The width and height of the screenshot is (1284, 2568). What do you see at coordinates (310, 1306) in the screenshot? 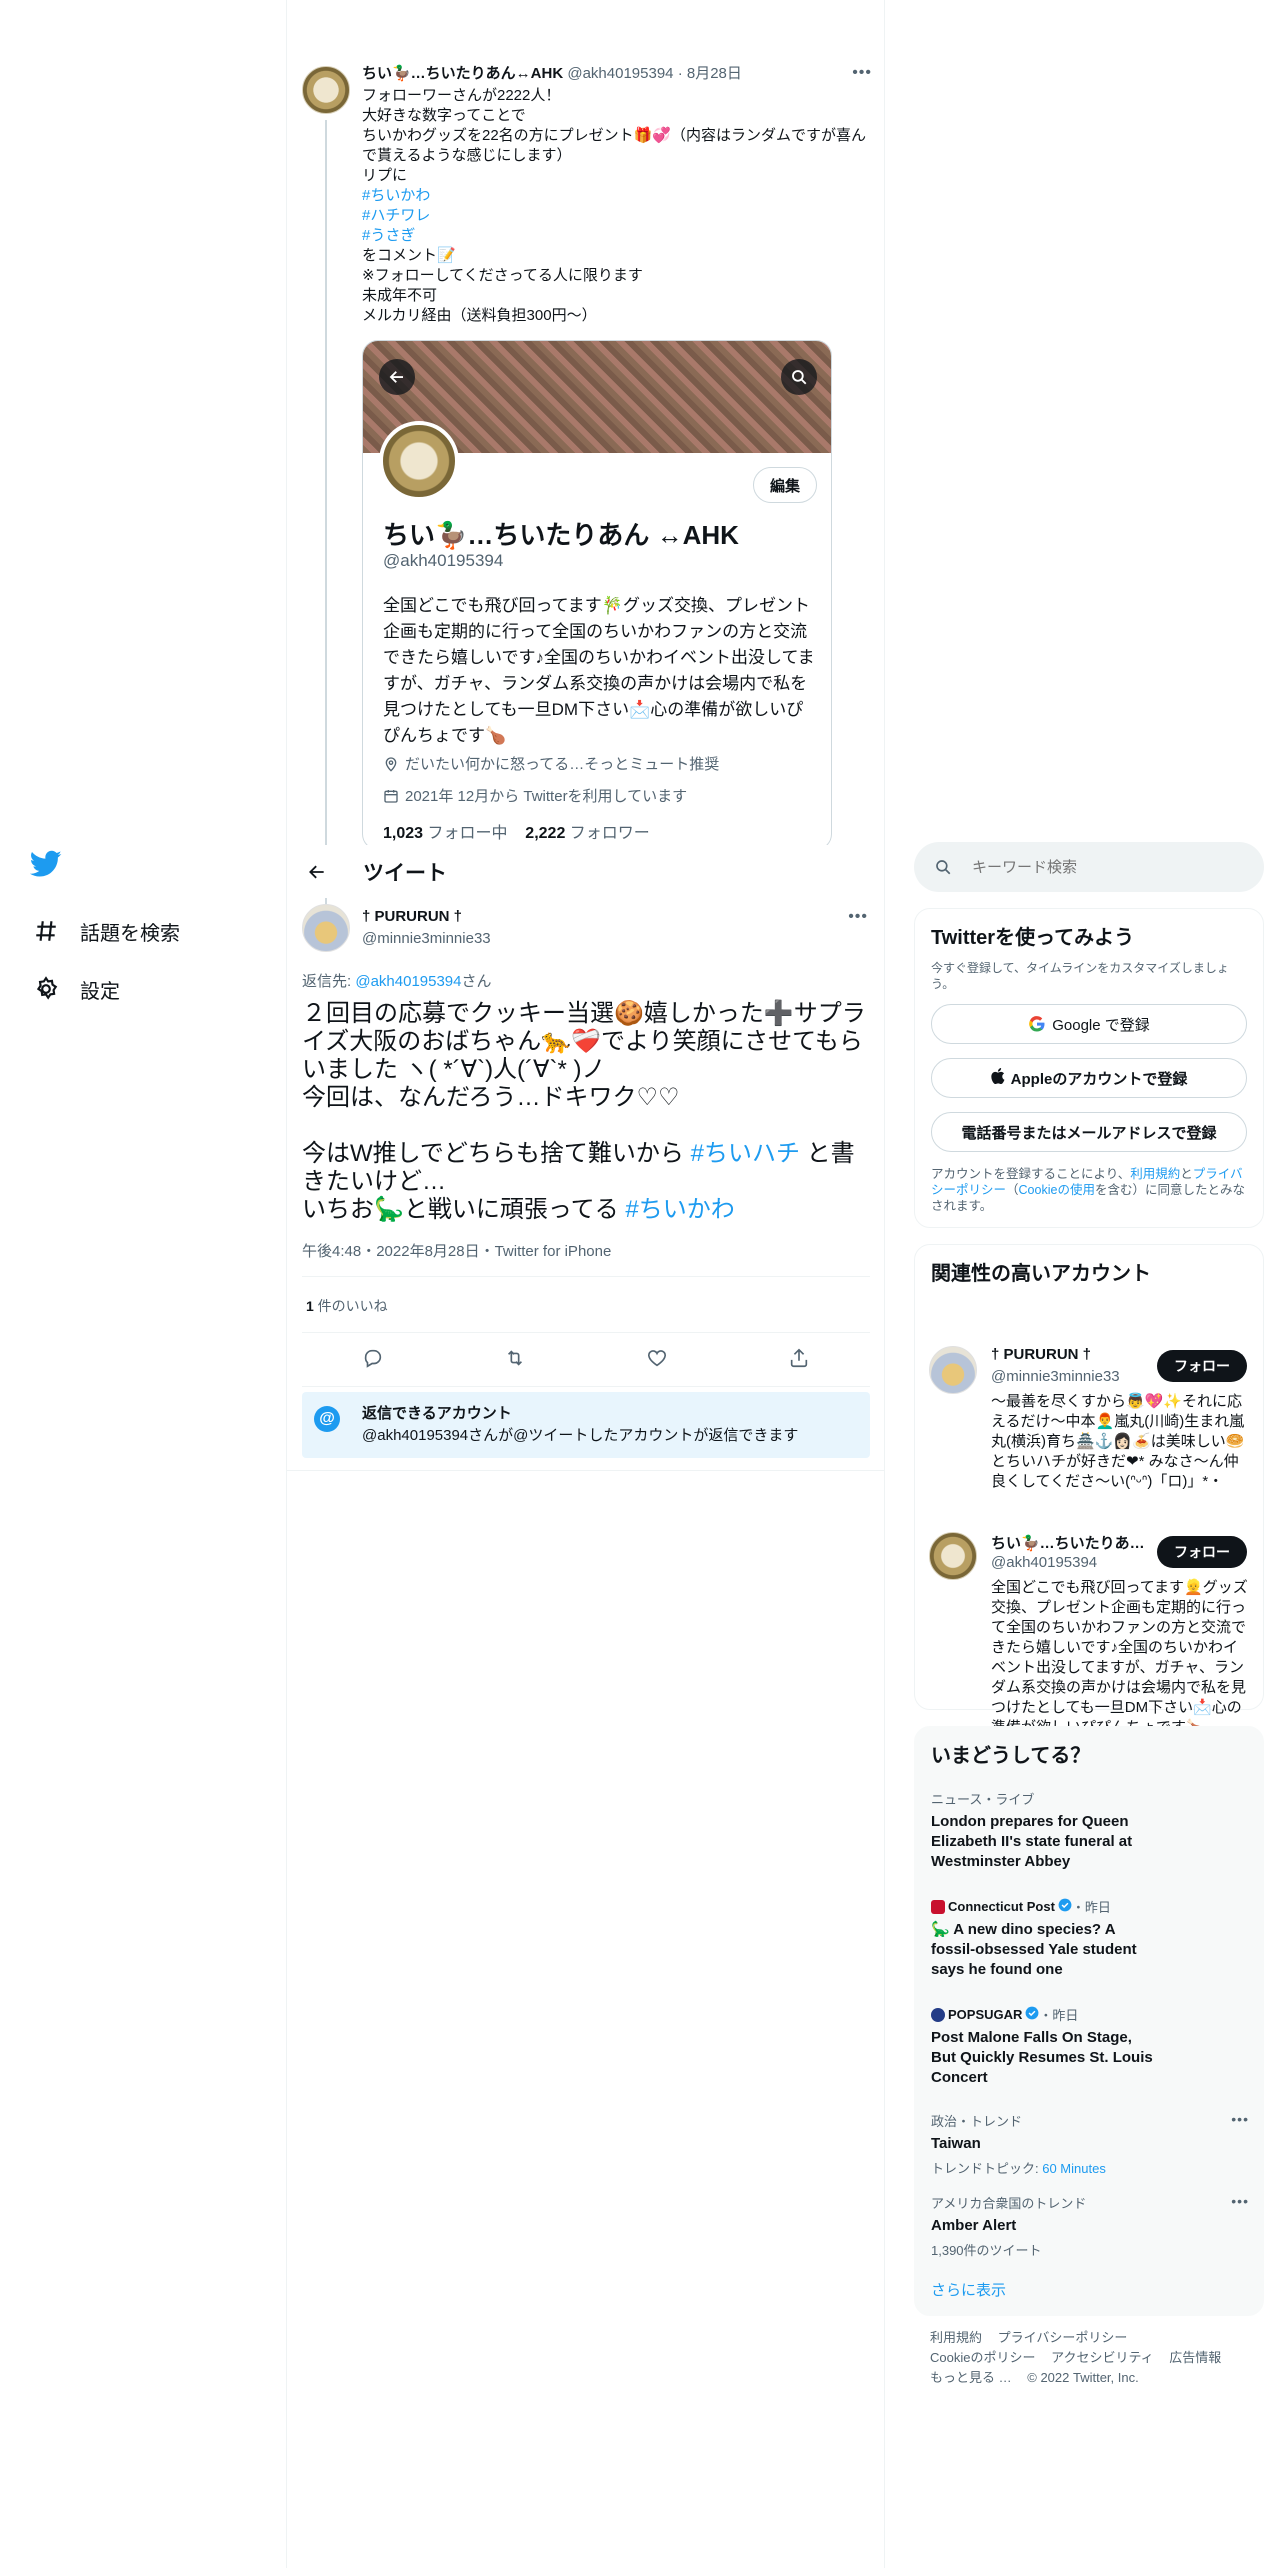
I see `likes-number: 1` at bounding box center [310, 1306].